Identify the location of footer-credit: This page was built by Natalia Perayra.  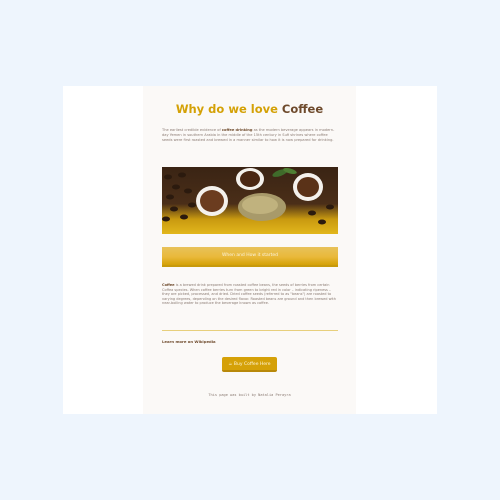
(249, 395).